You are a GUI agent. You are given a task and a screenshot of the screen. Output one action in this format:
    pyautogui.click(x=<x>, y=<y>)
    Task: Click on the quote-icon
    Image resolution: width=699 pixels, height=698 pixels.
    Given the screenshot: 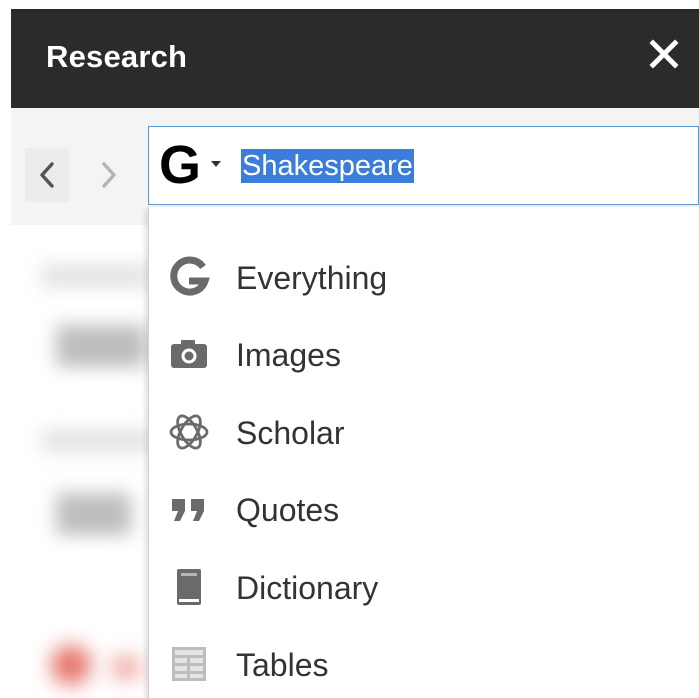 What is the action you would take?
    pyautogui.click(x=188, y=510)
    